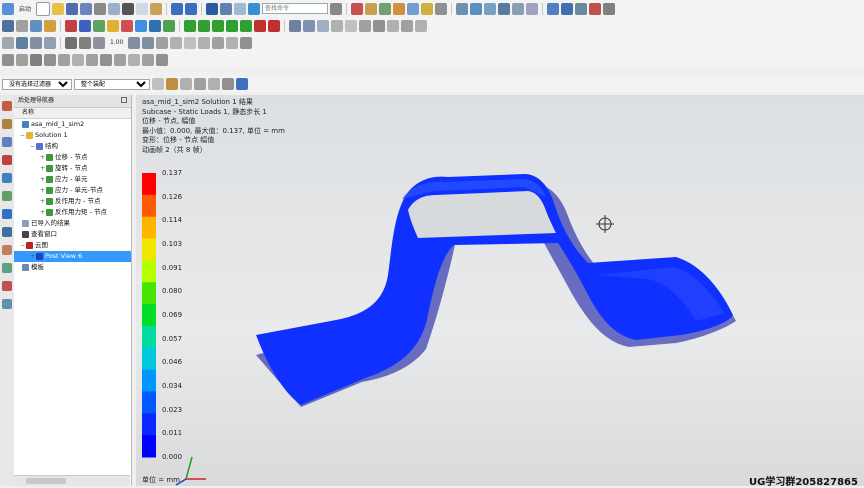 The height and width of the screenshot is (488, 864). I want to click on copy-icon, so click(142, 8).